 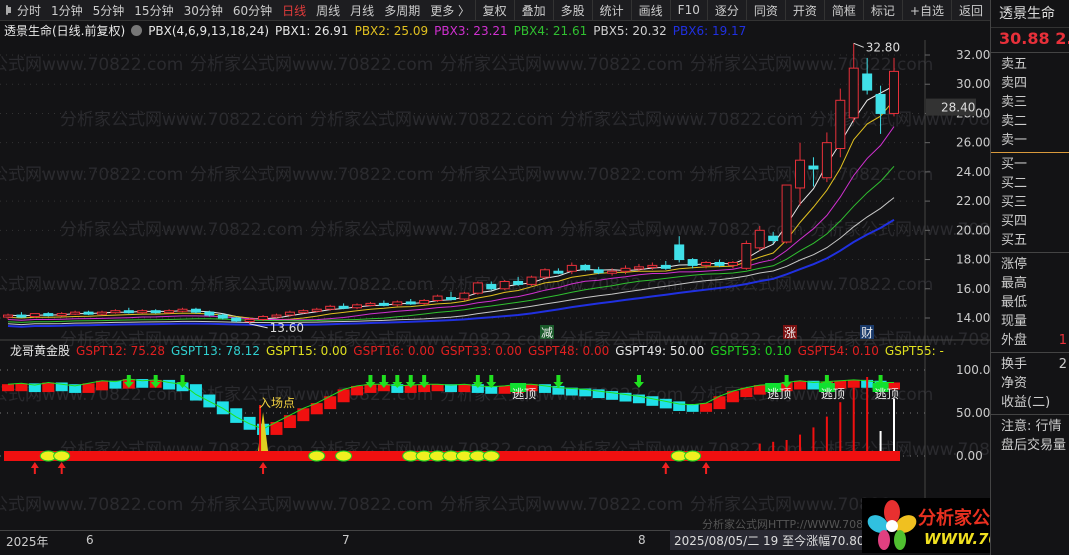 I want to click on buy-level-label: 买五, so click(x=1014, y=240).